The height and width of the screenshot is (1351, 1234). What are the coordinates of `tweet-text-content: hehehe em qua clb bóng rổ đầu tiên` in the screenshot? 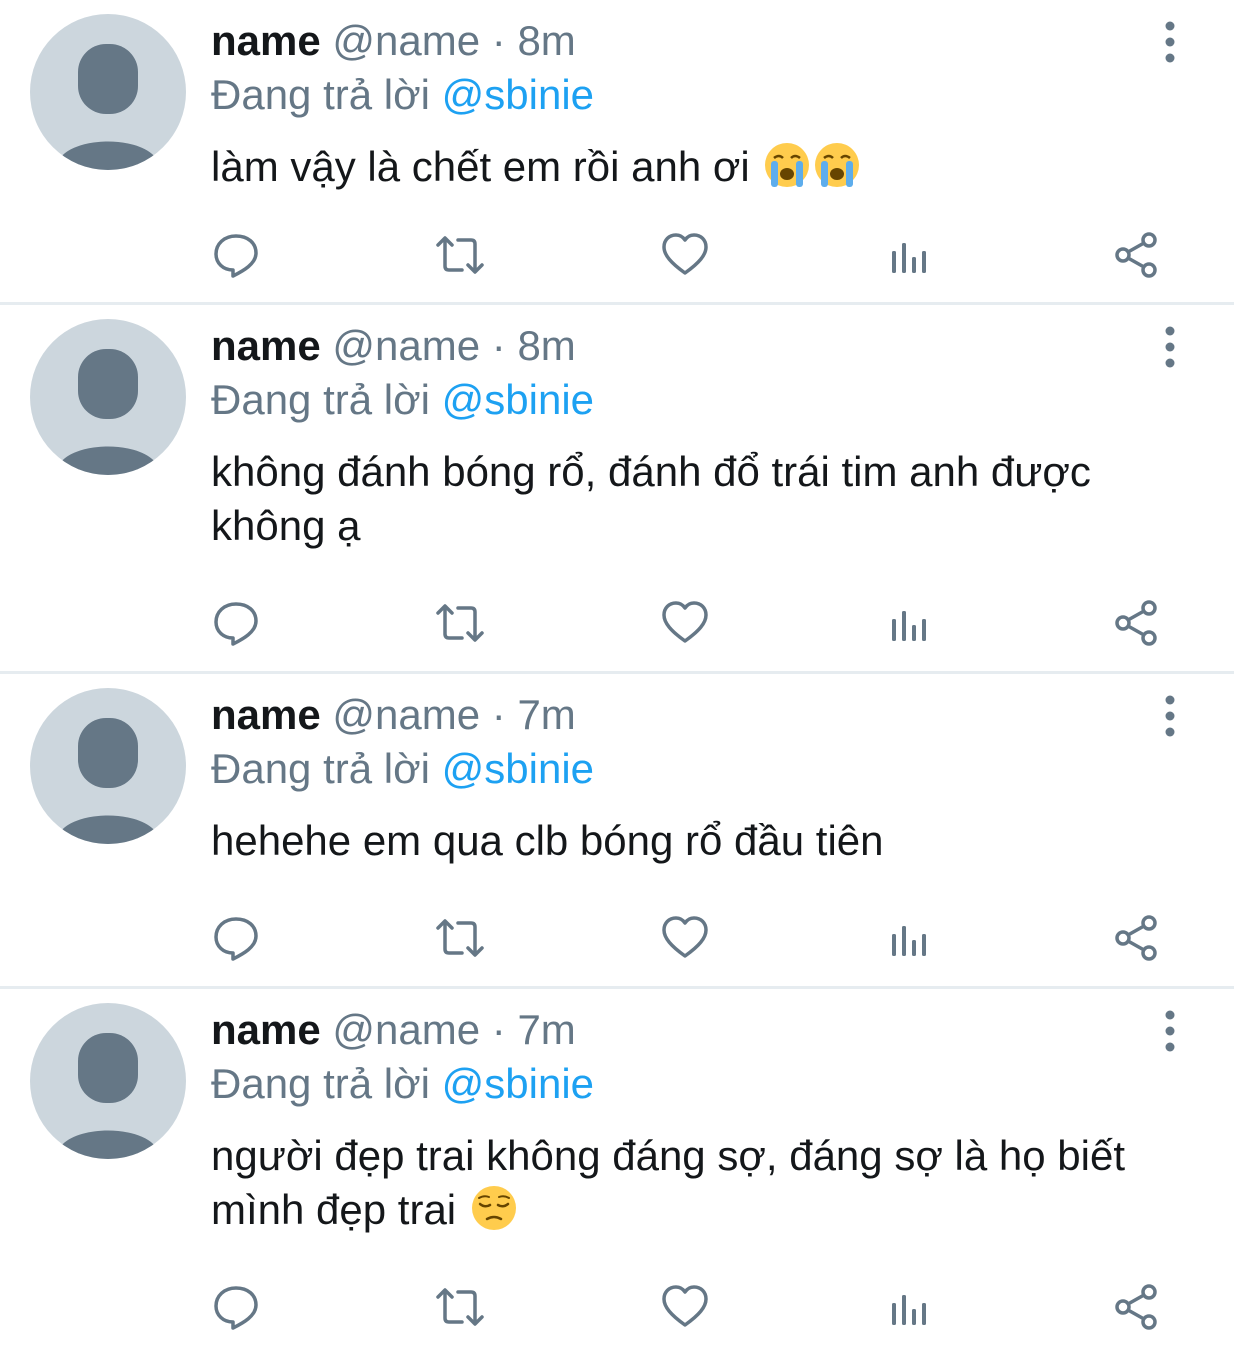 It's located at (547, 840).